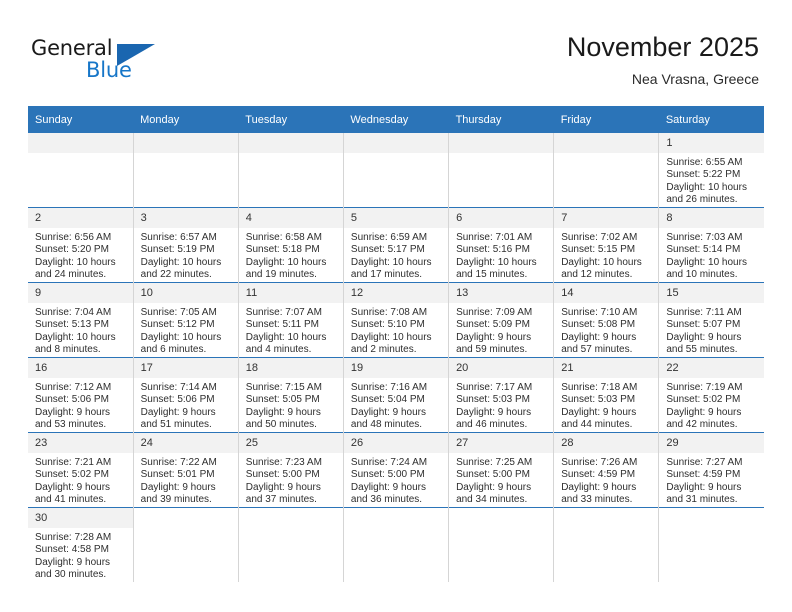  What do you see at coordinates (597, 425) in the screenshot?
I see `daylight-text-line2: and 44 minutes.` at bounding box center [597, 425].